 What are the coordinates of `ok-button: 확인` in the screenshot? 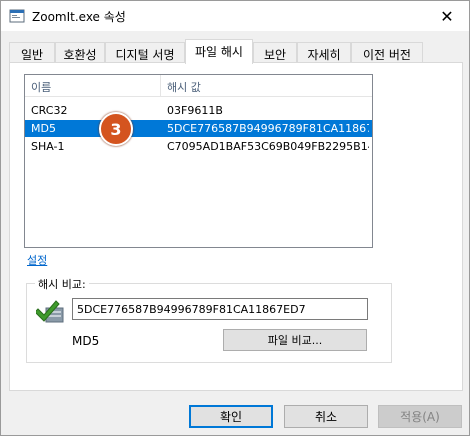 It's located at (231, 416).